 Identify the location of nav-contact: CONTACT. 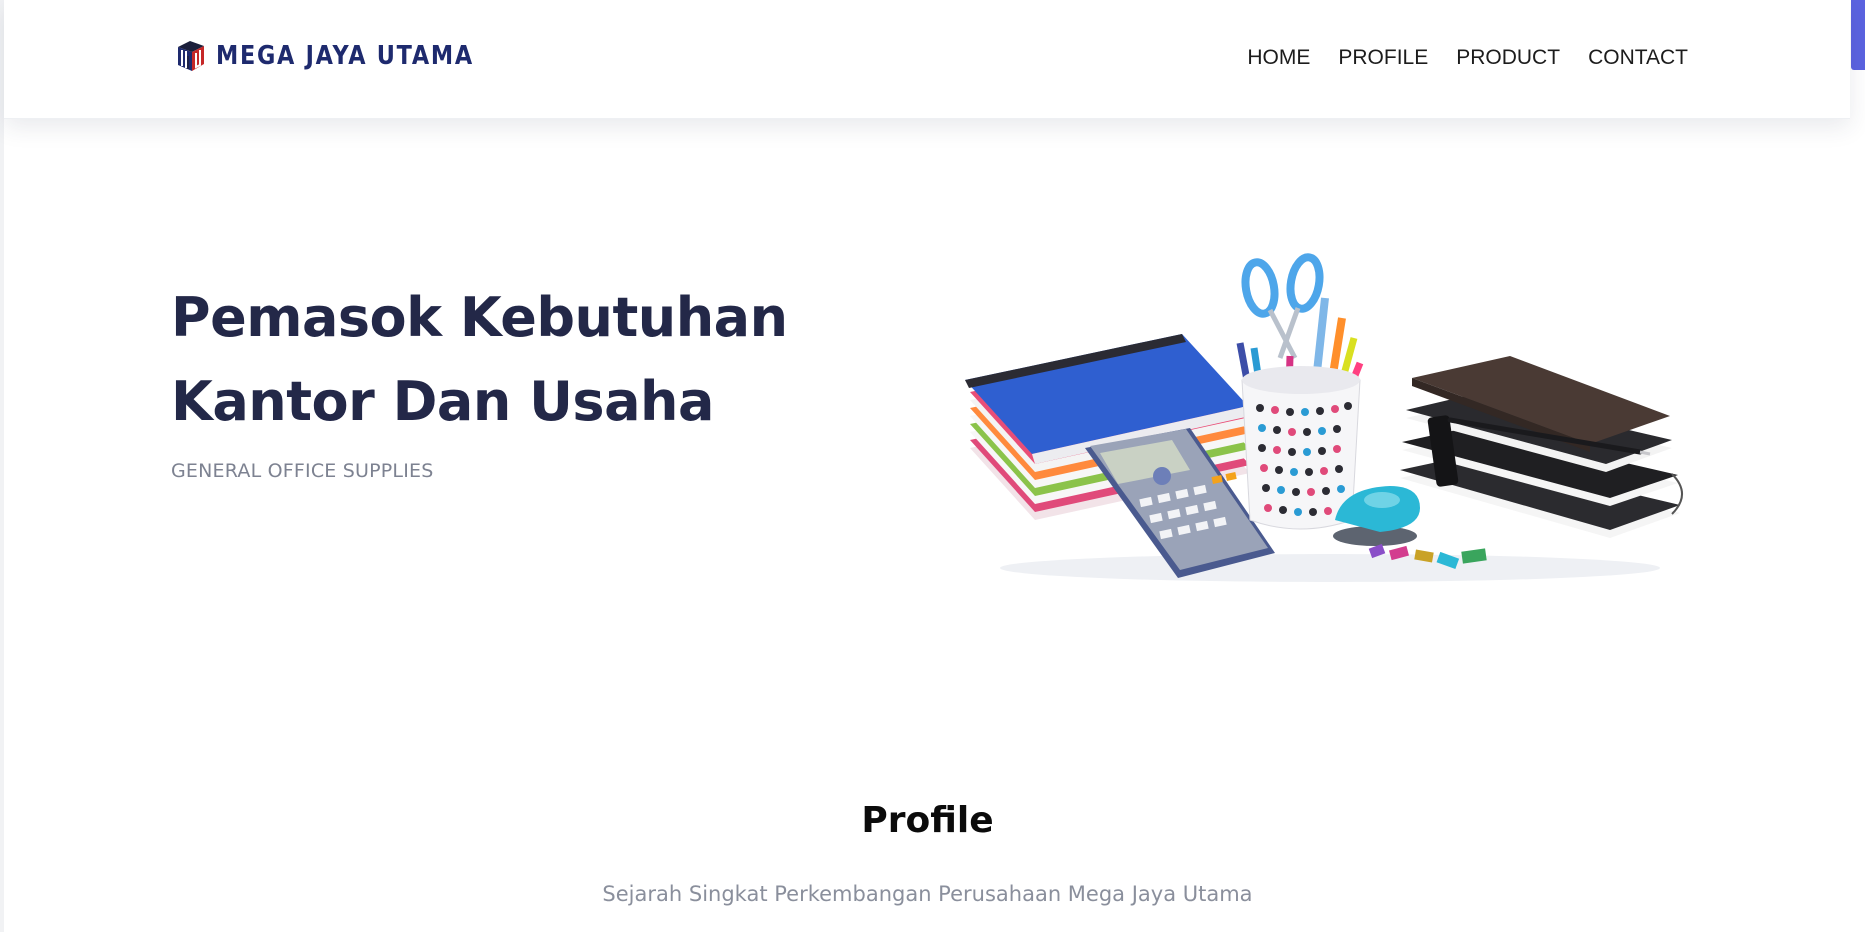
(1638, 58).